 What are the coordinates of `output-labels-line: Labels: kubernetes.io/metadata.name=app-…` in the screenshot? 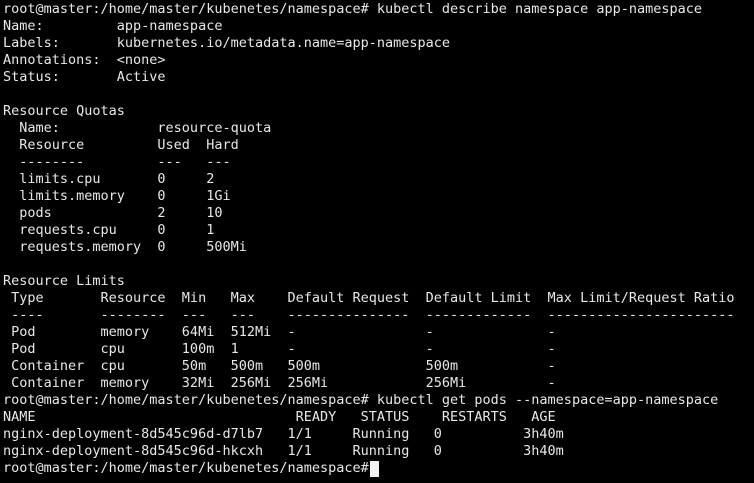 It's located at (227, 43).